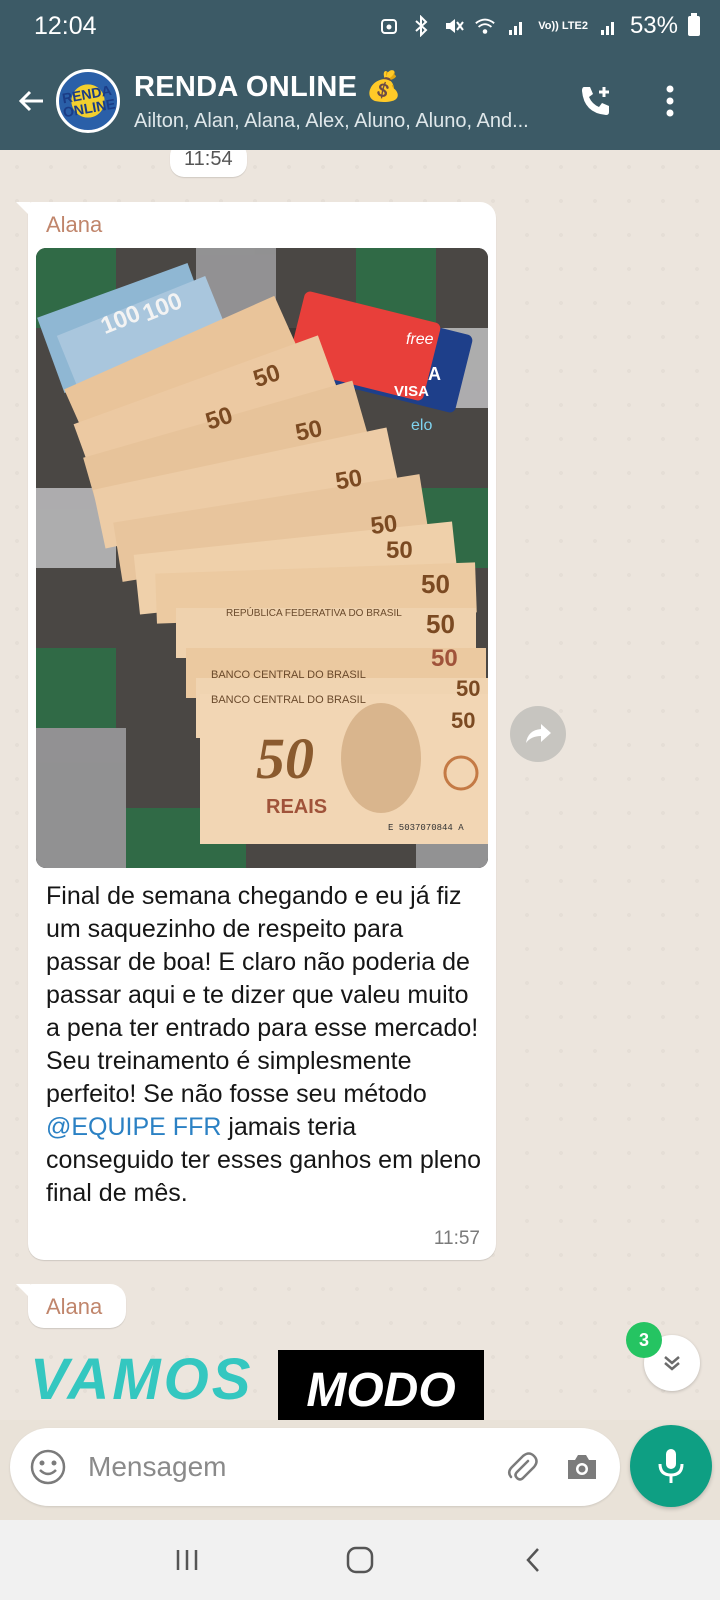  Describe the element at coordinates (653, 25) in the screenshot. I see `battery-percent: 53%` at that location.